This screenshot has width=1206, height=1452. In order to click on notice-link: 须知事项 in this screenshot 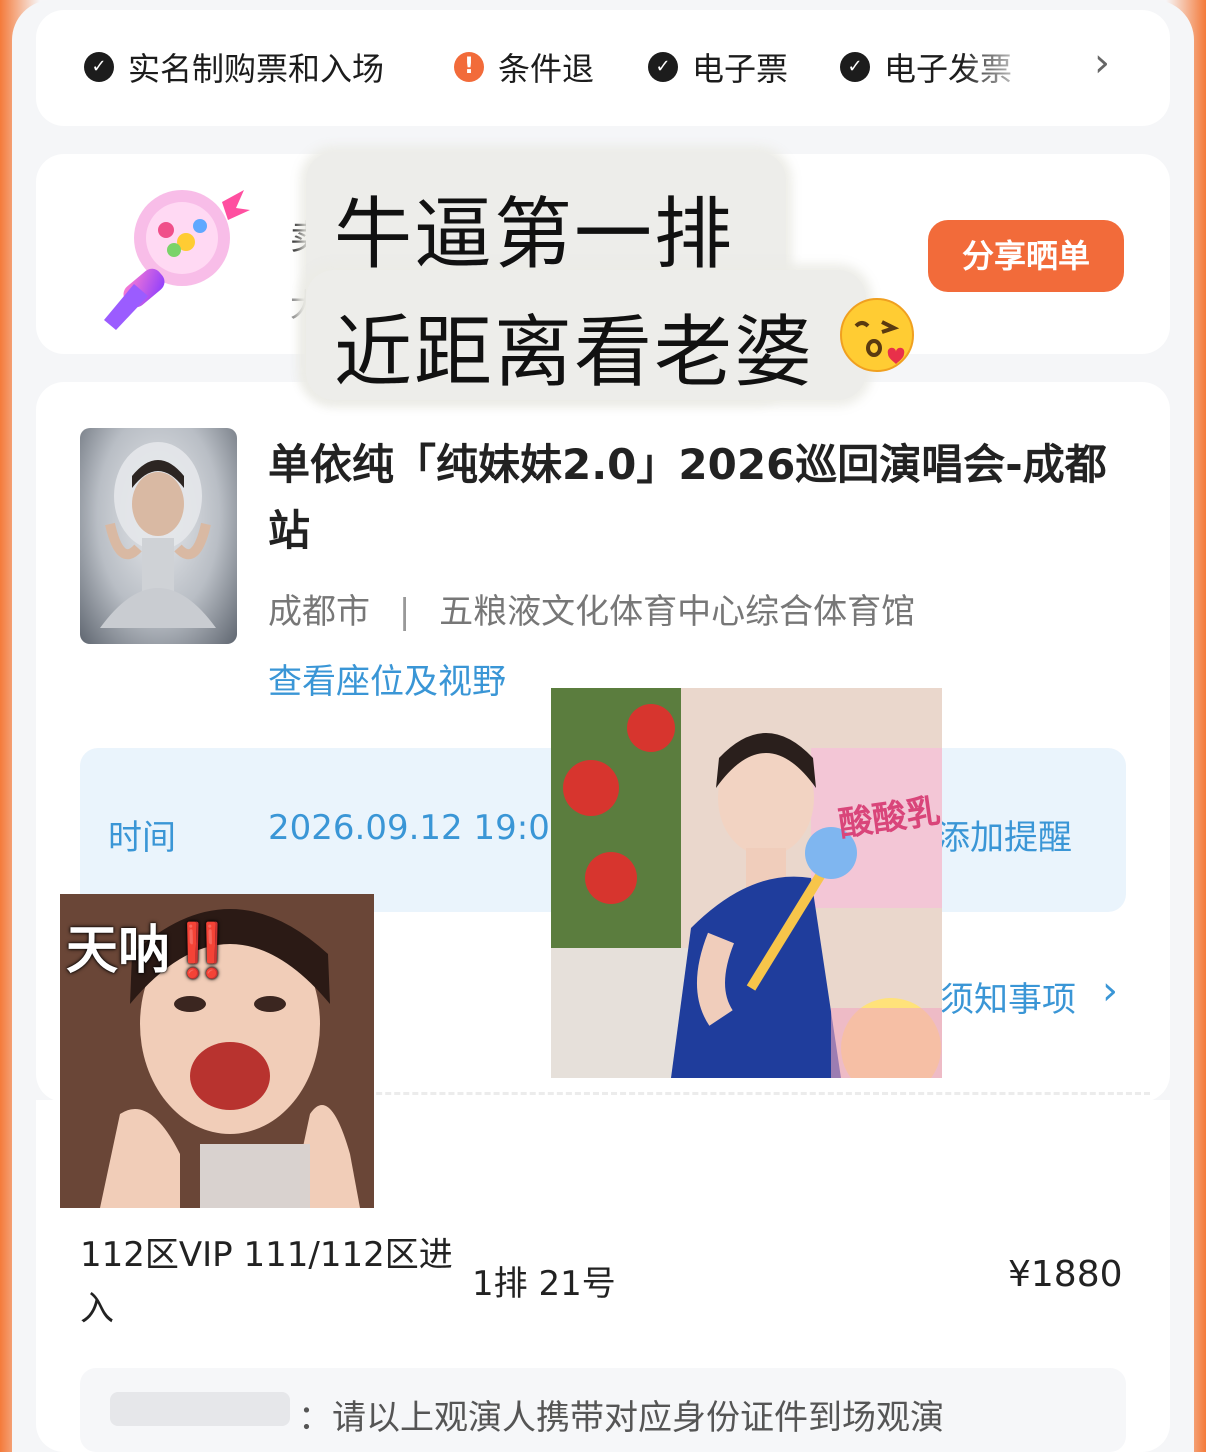, I will do `click(1008, 996)`.